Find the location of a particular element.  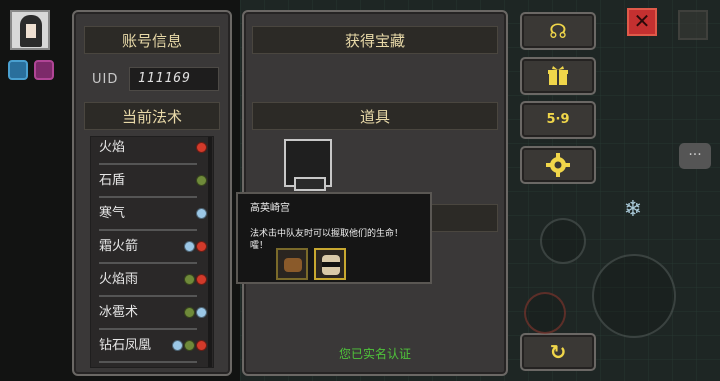

items-header: 道具 is located at coordinates (375, 116).